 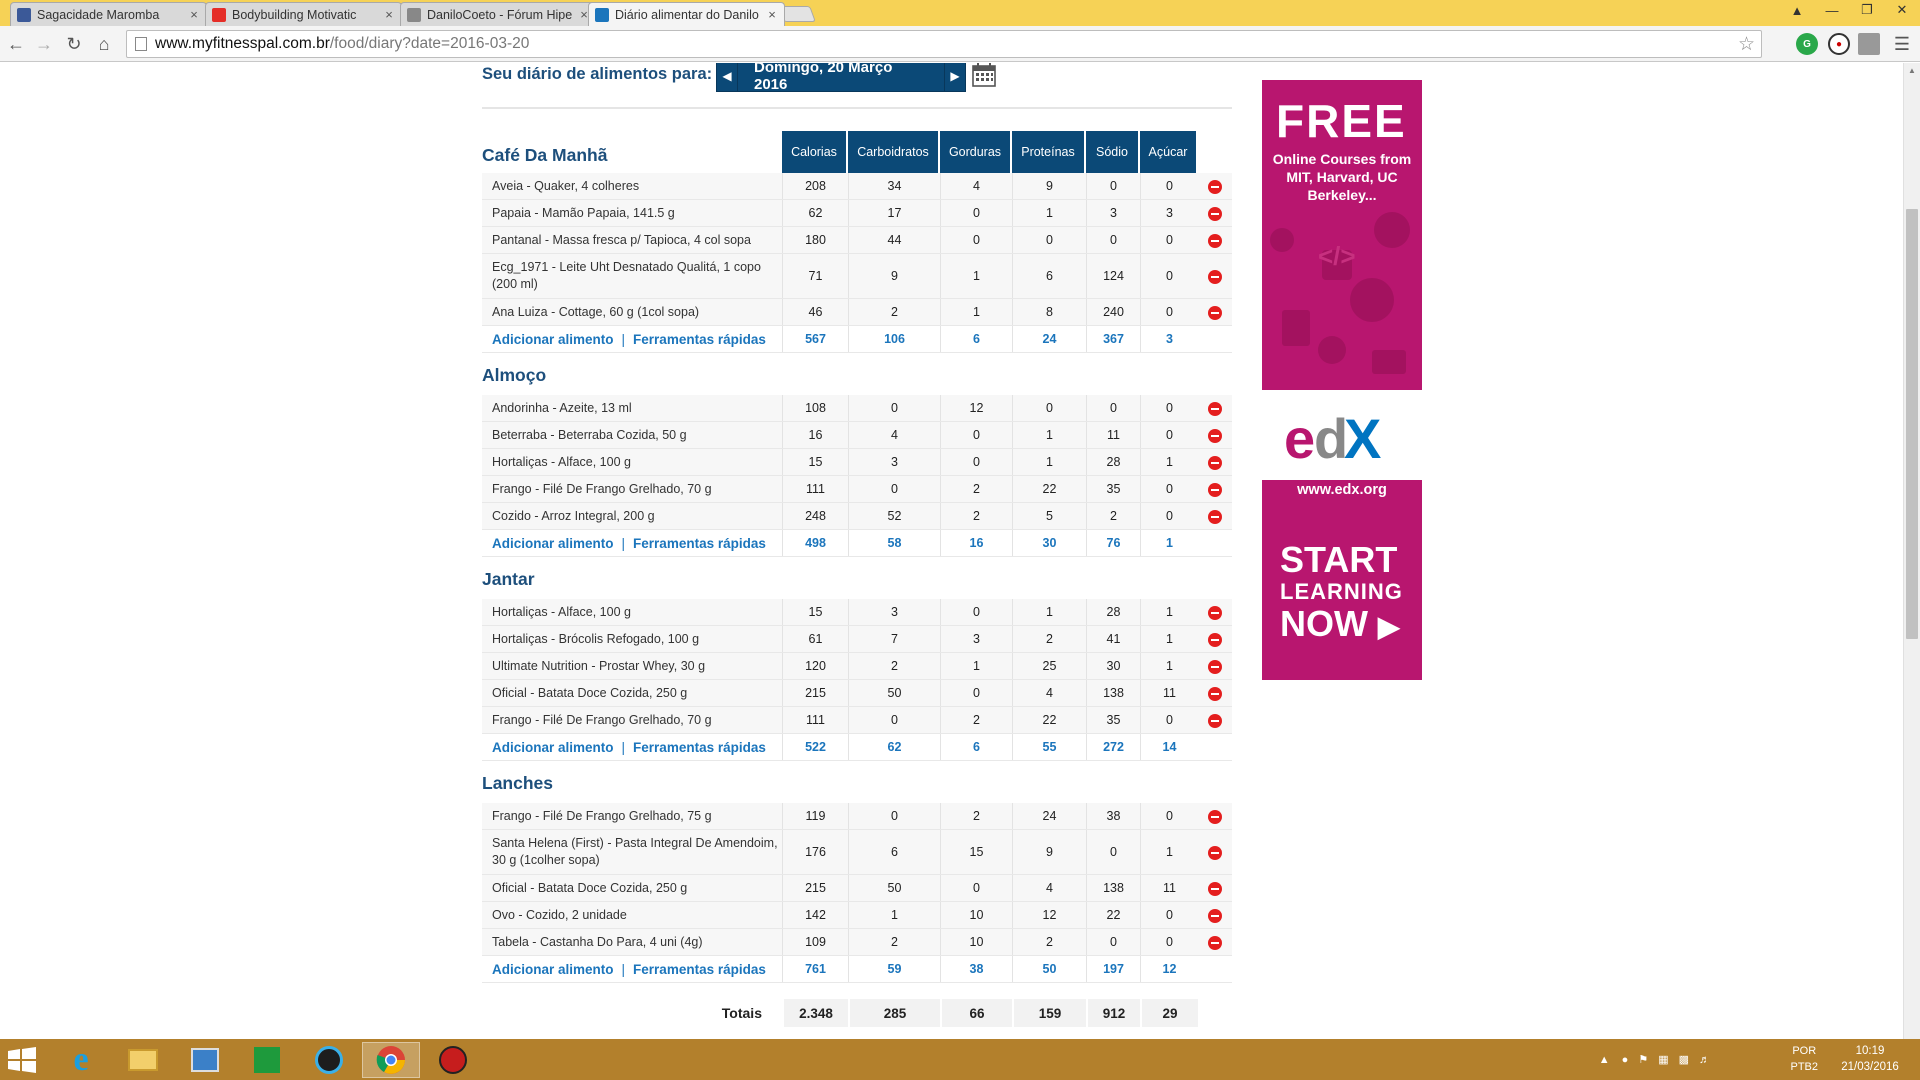 I want to click on food-name: Ultimate Nutrition - Prostar Whey, 30 g, so click(x=637, y=666).